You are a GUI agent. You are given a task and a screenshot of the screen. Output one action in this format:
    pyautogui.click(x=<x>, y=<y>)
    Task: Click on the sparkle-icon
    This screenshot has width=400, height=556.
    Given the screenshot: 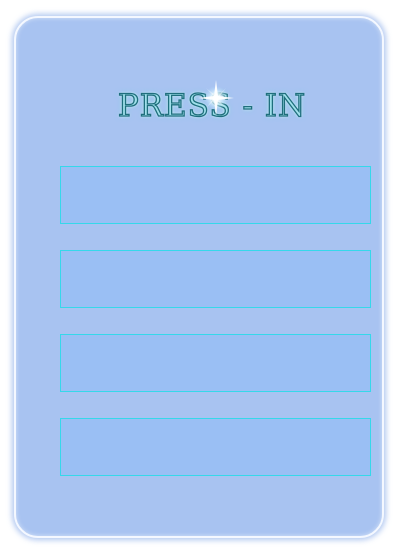 What is the action you would take?
    pyautogui.click(x=216, y=98)
    